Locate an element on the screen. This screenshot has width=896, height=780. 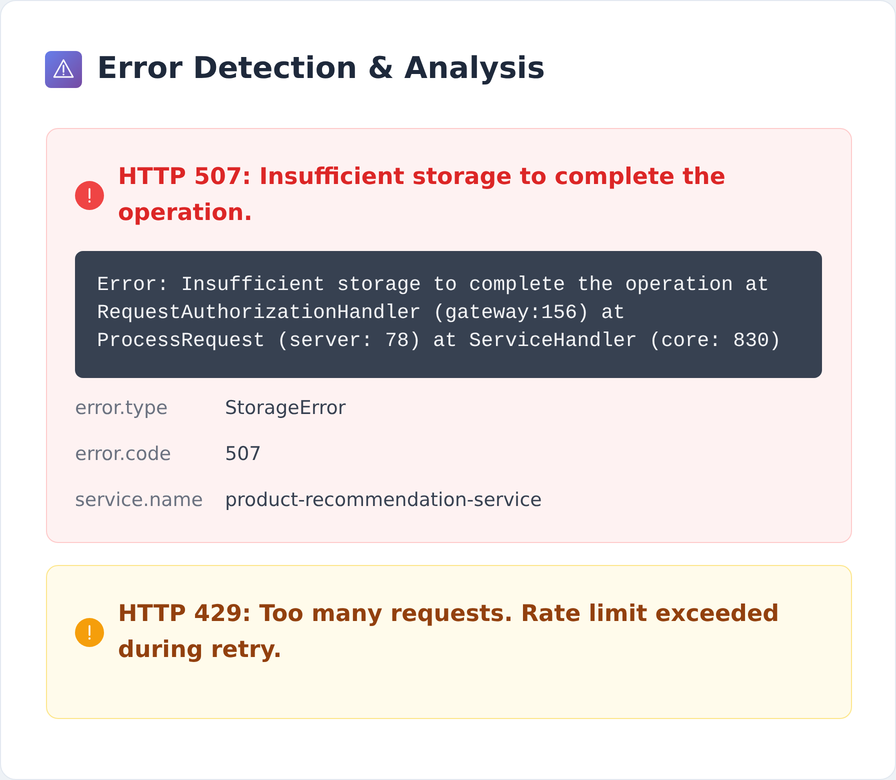
attribute-key: error.code is located at coordinates (150, 454).